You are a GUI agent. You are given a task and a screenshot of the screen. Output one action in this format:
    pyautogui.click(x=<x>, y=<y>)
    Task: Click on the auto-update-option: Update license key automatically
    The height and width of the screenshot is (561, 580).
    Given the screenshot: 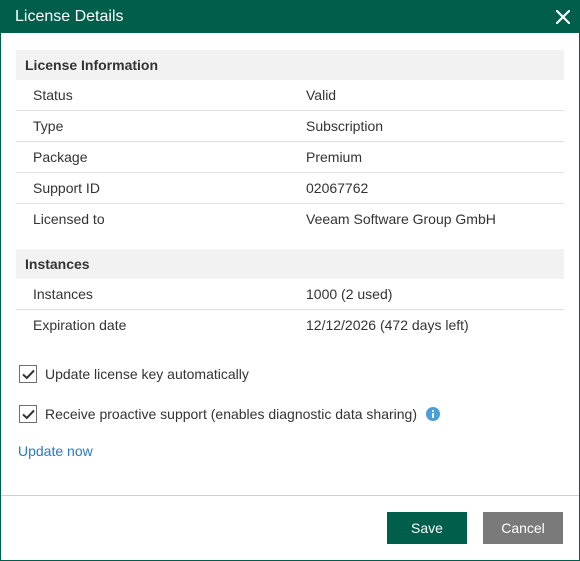 What is the action you would take?
    pyautogui.click(x=290, y=374)
    